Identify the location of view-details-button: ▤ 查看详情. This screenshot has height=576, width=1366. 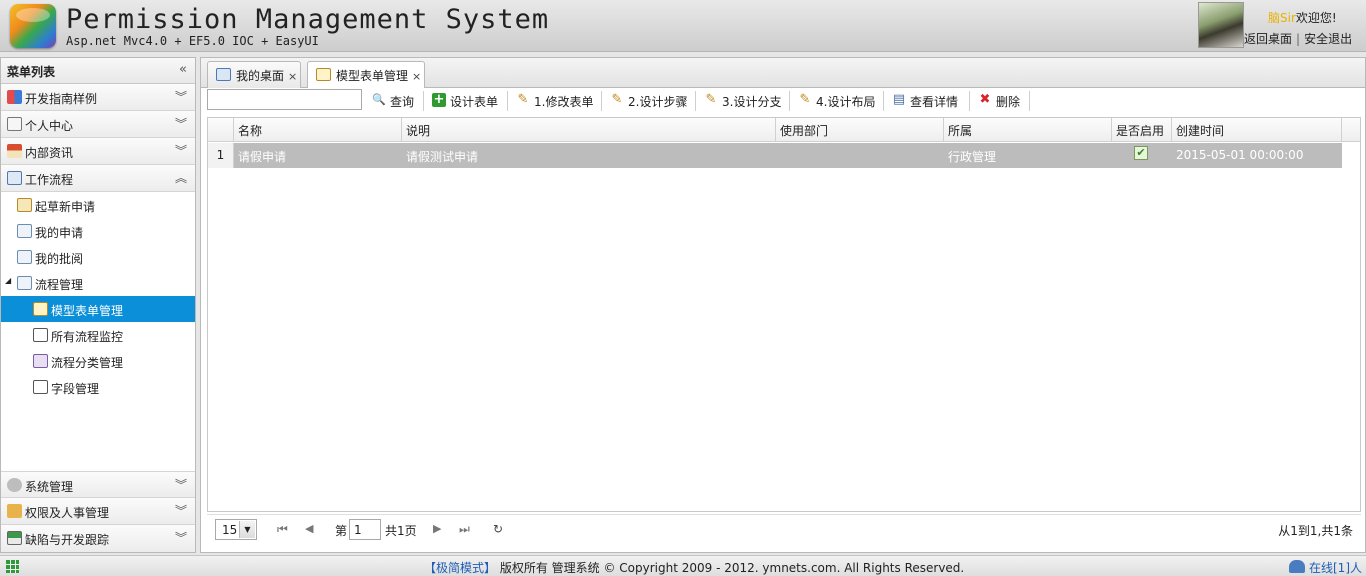
(924, 101).